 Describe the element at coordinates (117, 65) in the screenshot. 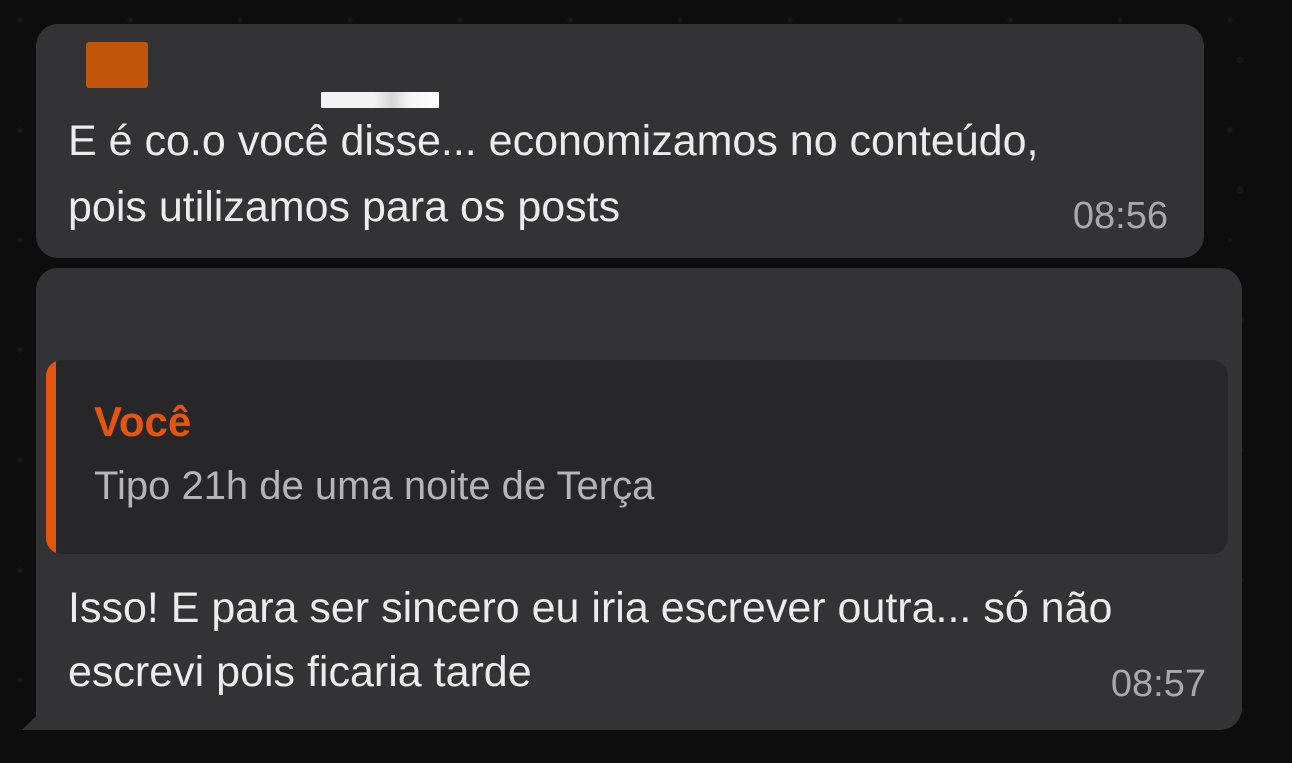

I see `sender-avatar` at that location.